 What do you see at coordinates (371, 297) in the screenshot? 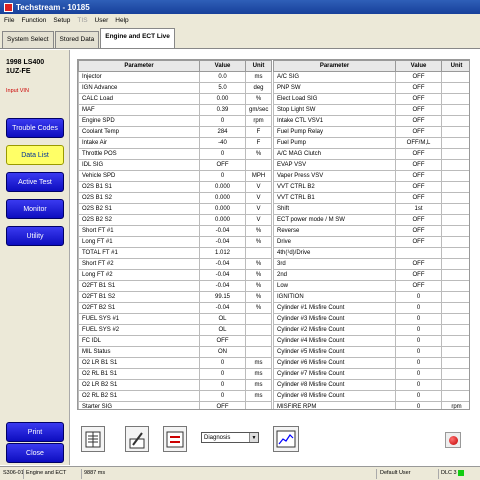
I see `table-row: IGNITION 0` at bounding box center [371, 297].